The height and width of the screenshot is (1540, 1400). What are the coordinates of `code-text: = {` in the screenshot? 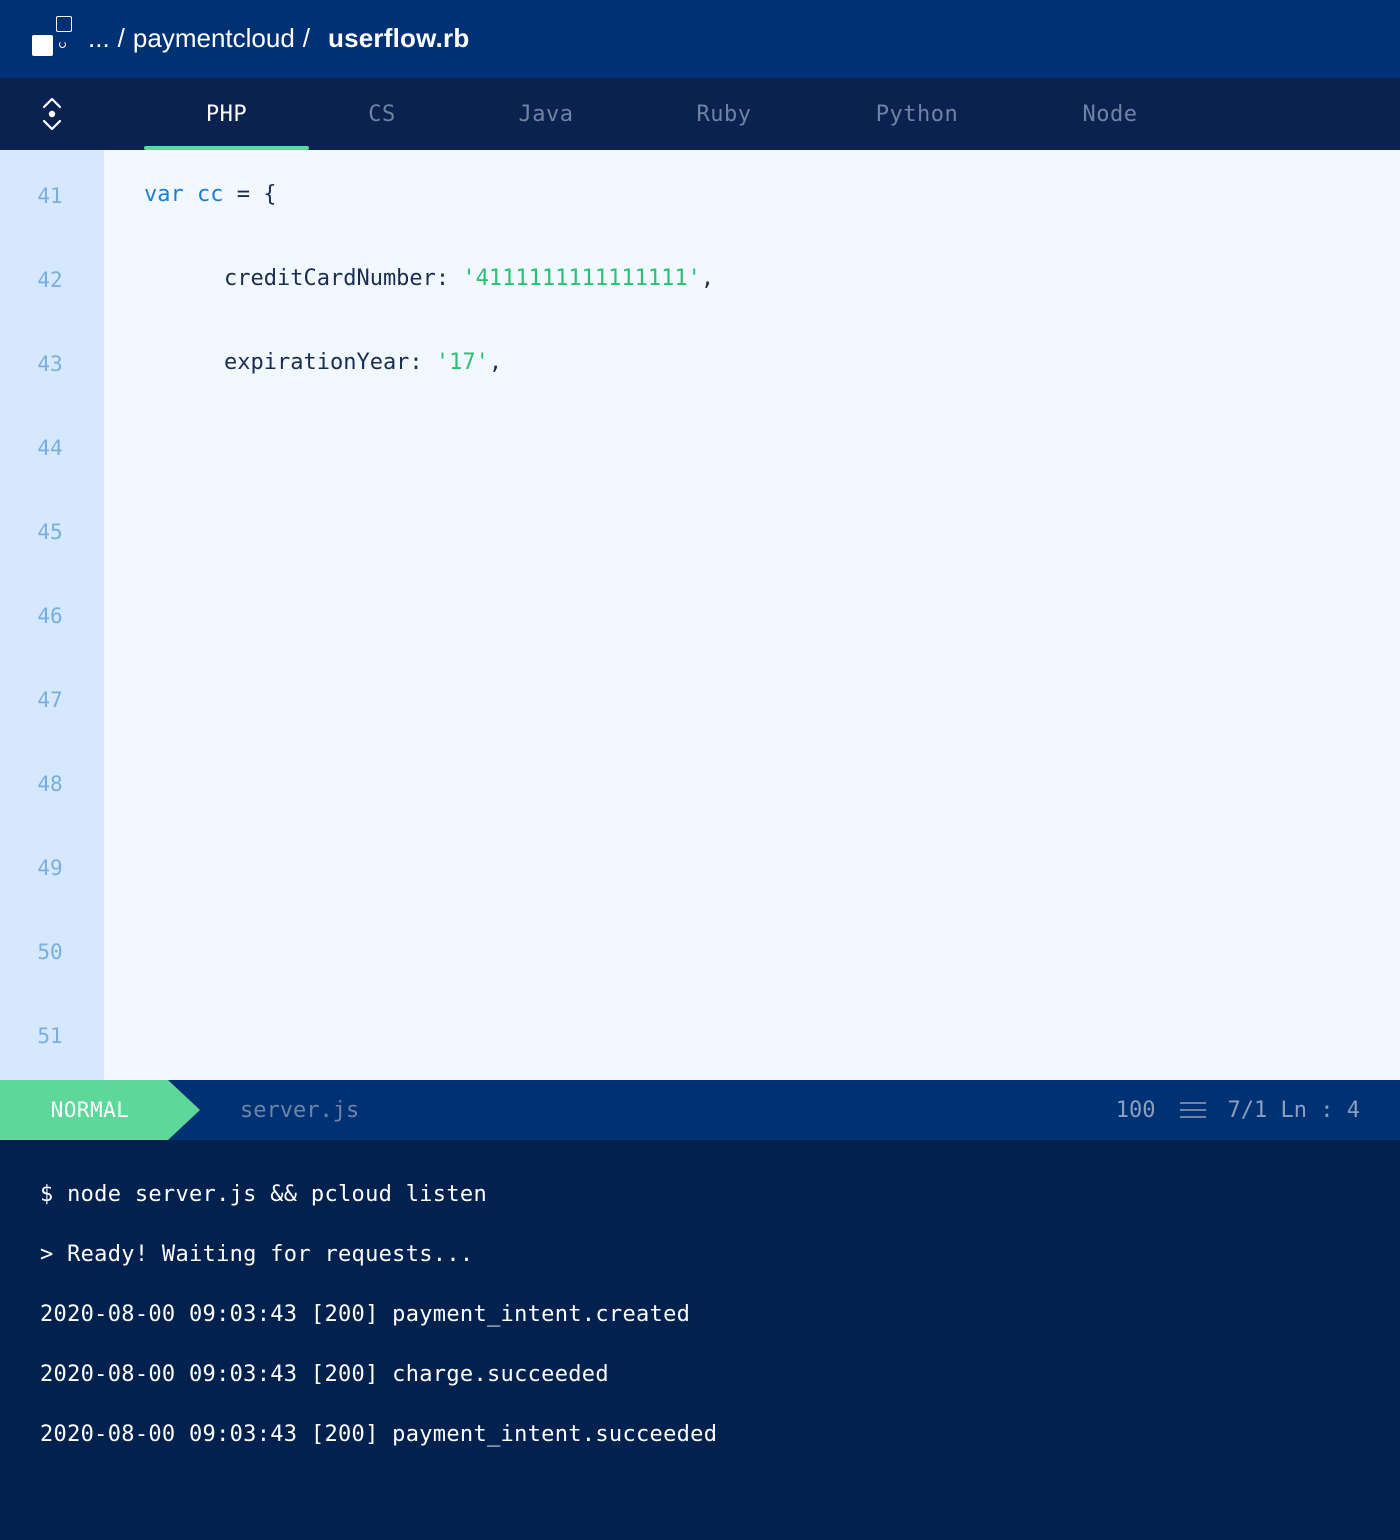 It's located at (250, 194).